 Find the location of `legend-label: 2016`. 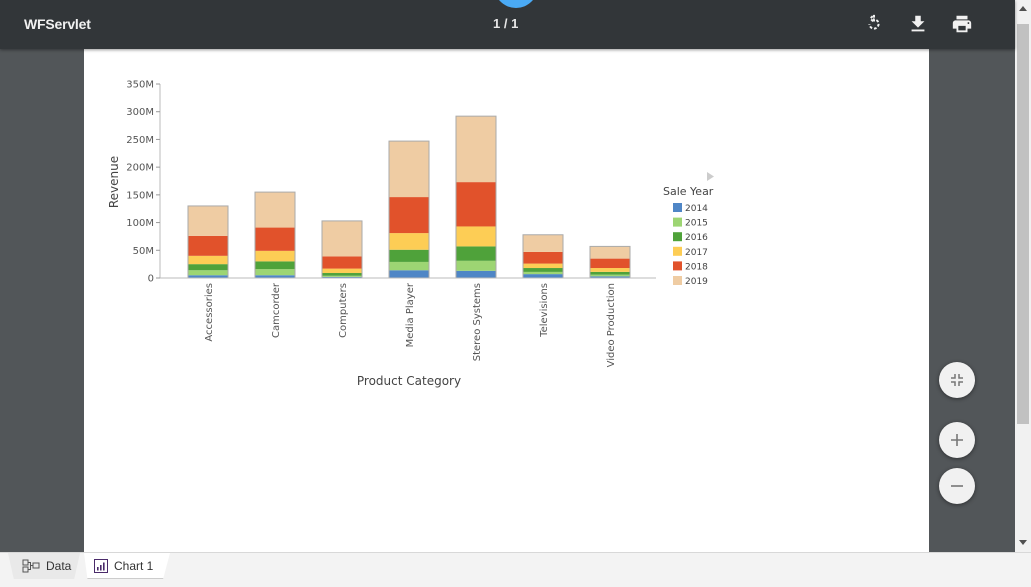

legend-label: 2016 is located at coordinates (696, 238).